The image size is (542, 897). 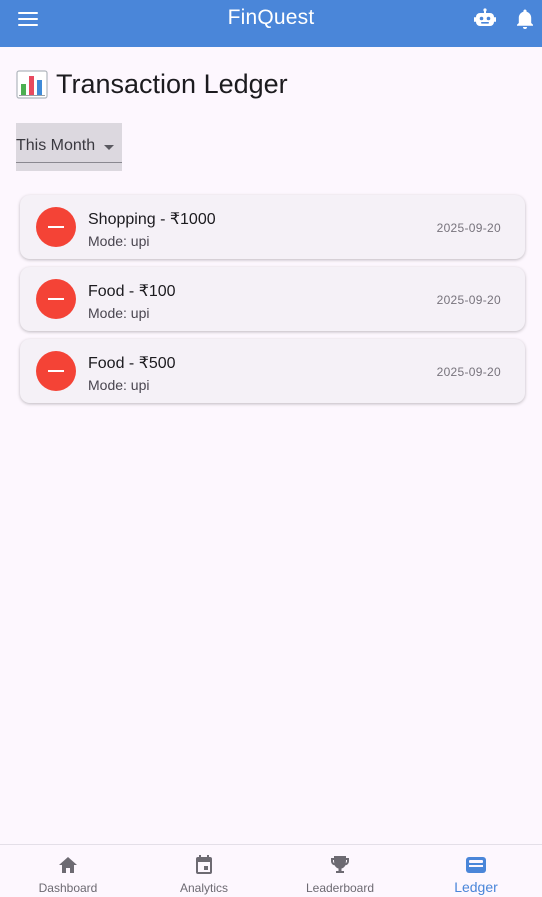 I want to click on nav-label: Dashboard, so click(x=68, y=888).